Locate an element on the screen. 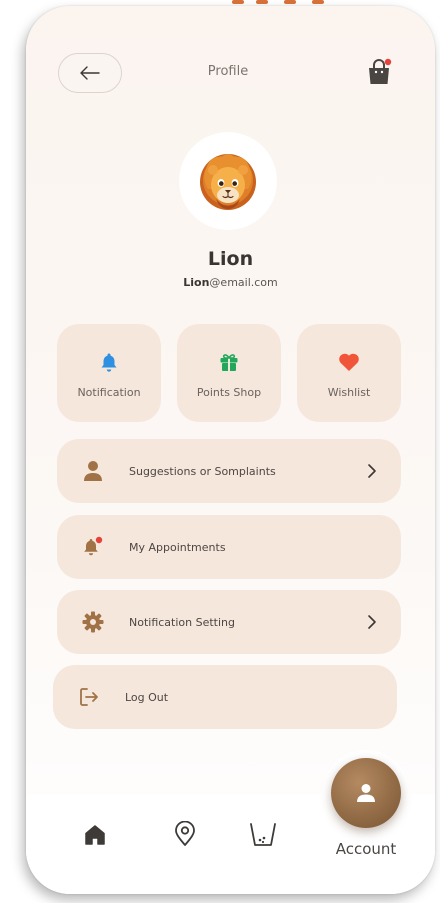 This screenshot has width=440, height=903. shopping-bag-button is located at coordinates (379, 72).